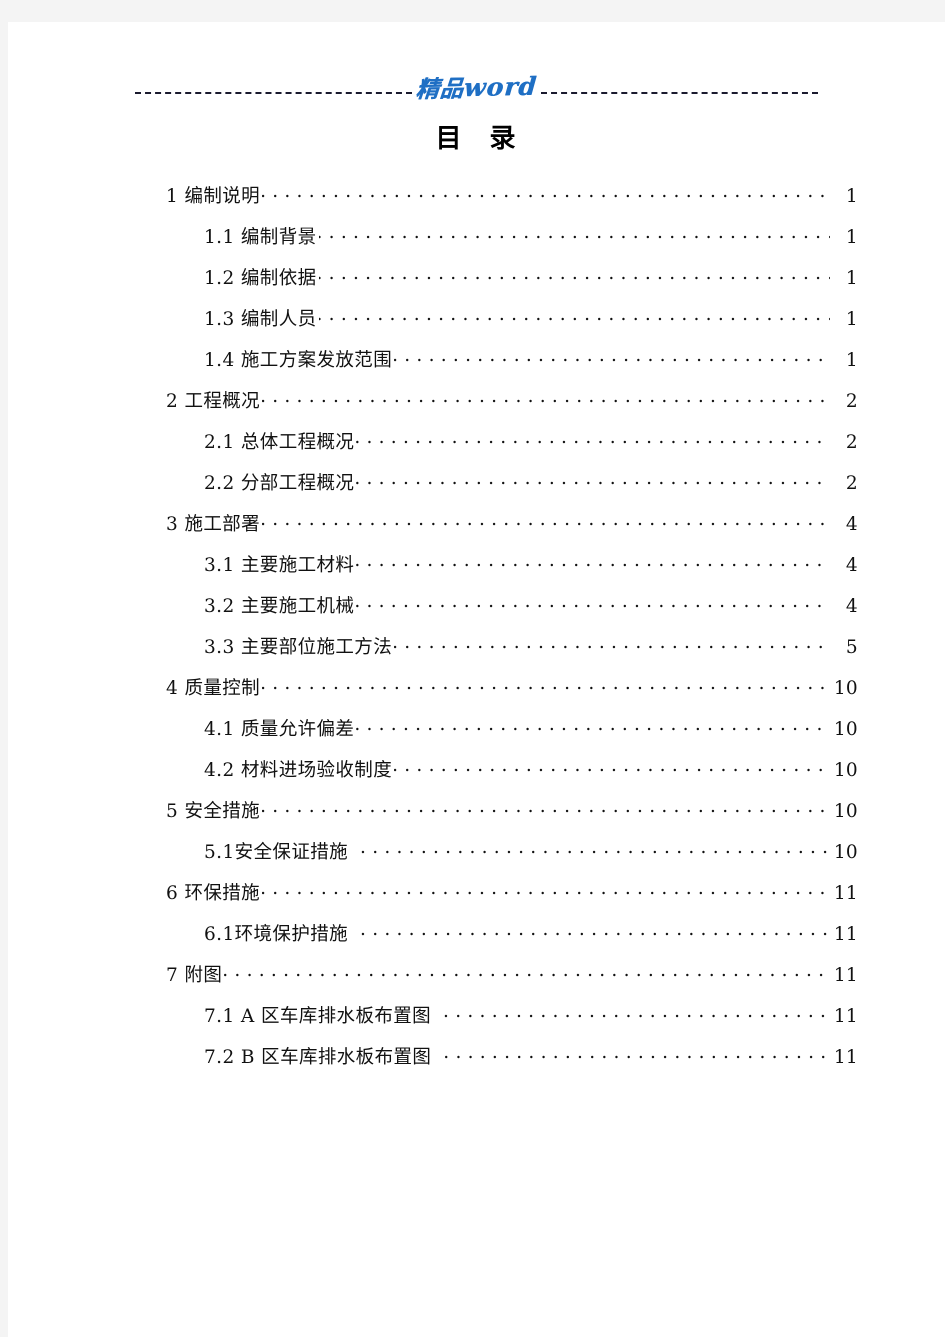 The width and height of the screenshot is (945, 1337). Describe the element at coordinates (279, 606) in the screenshot. I see `toc-entry-label: 3.2 主要施工机械` at that location.